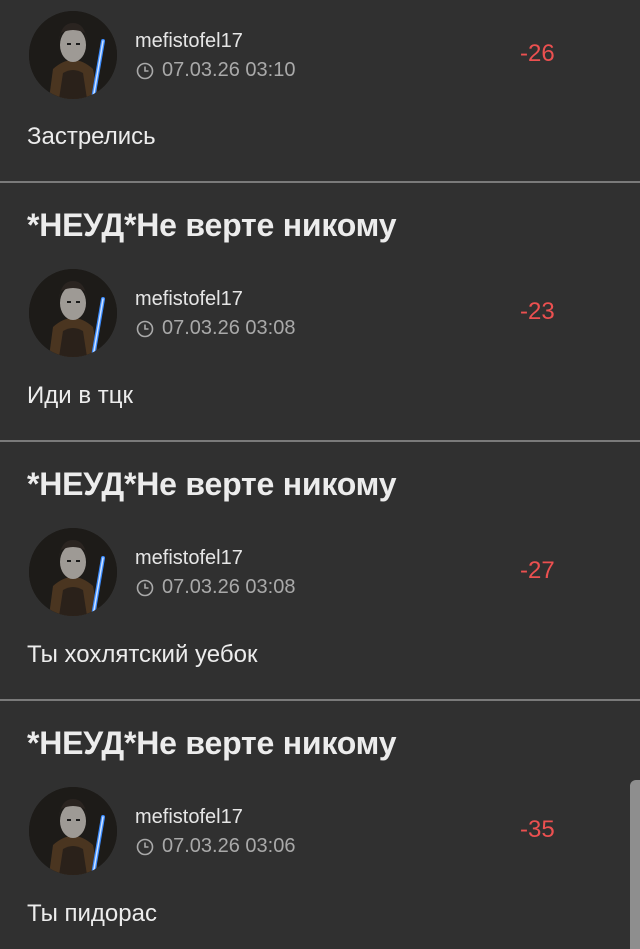  I want to click on timestamp: 07.03.26 03:10, so click(215, 70).